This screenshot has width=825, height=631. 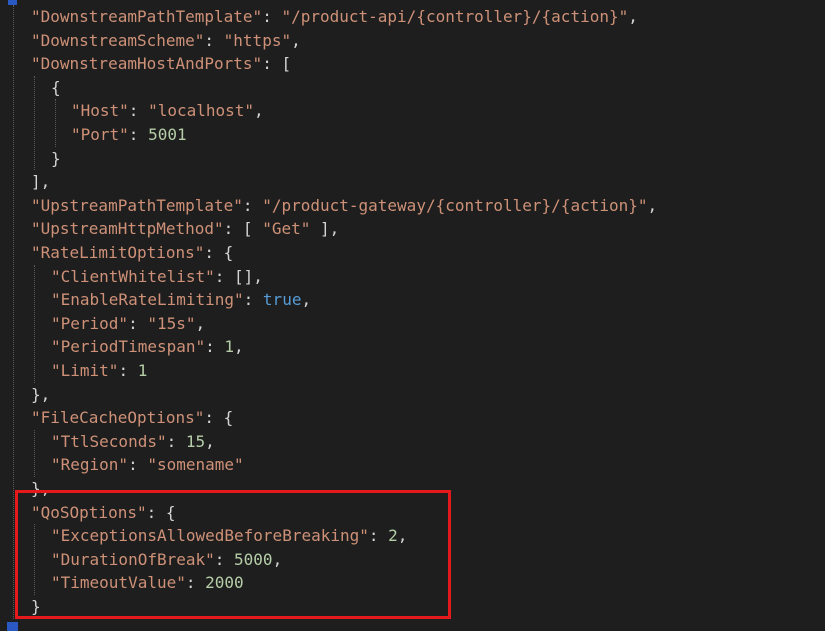 What do you see at coordinates (118, 418) in the screenshot?
I see `json-key: "FileCacheOptions"` at bounding box center [118, 418].